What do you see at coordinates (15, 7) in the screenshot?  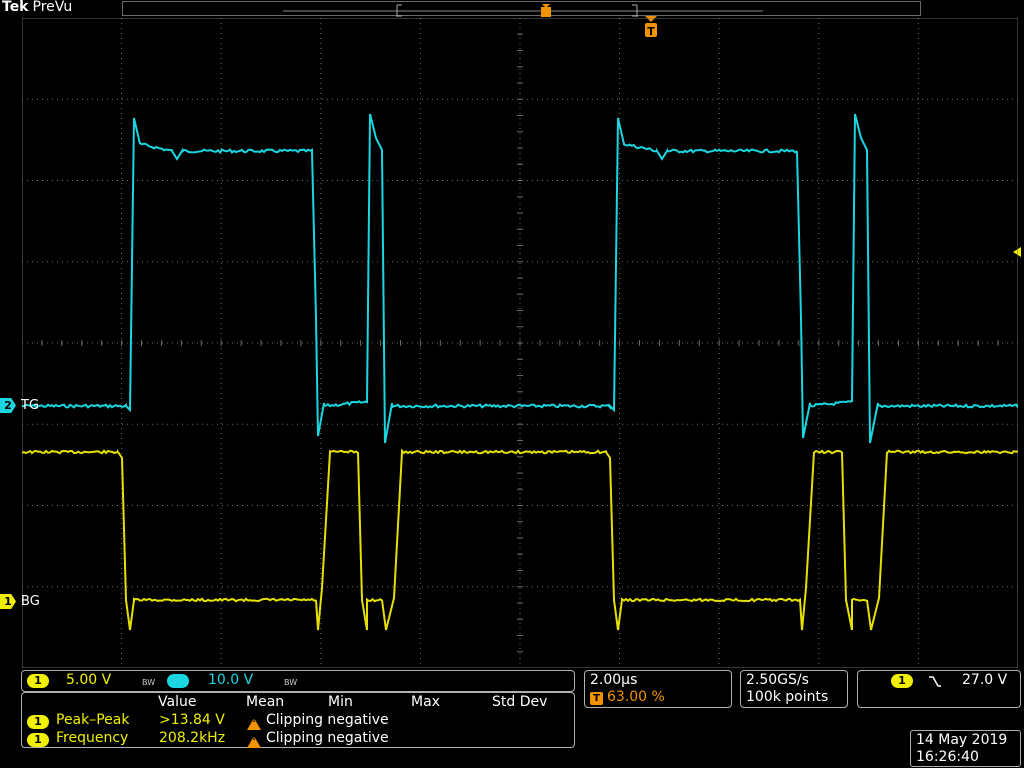 I see `brand-name: Tek` at bounding box center [15, 7].